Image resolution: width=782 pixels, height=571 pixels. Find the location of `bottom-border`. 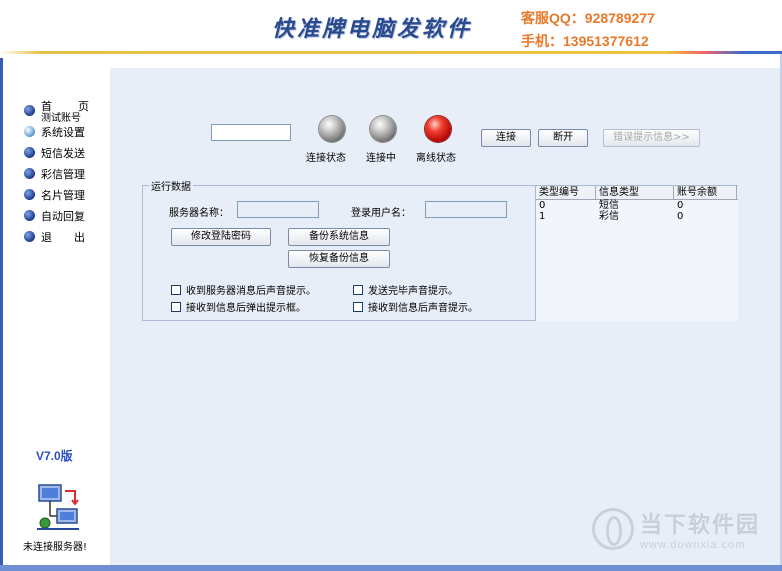

bottom-border is located at coordinates (391, 568).